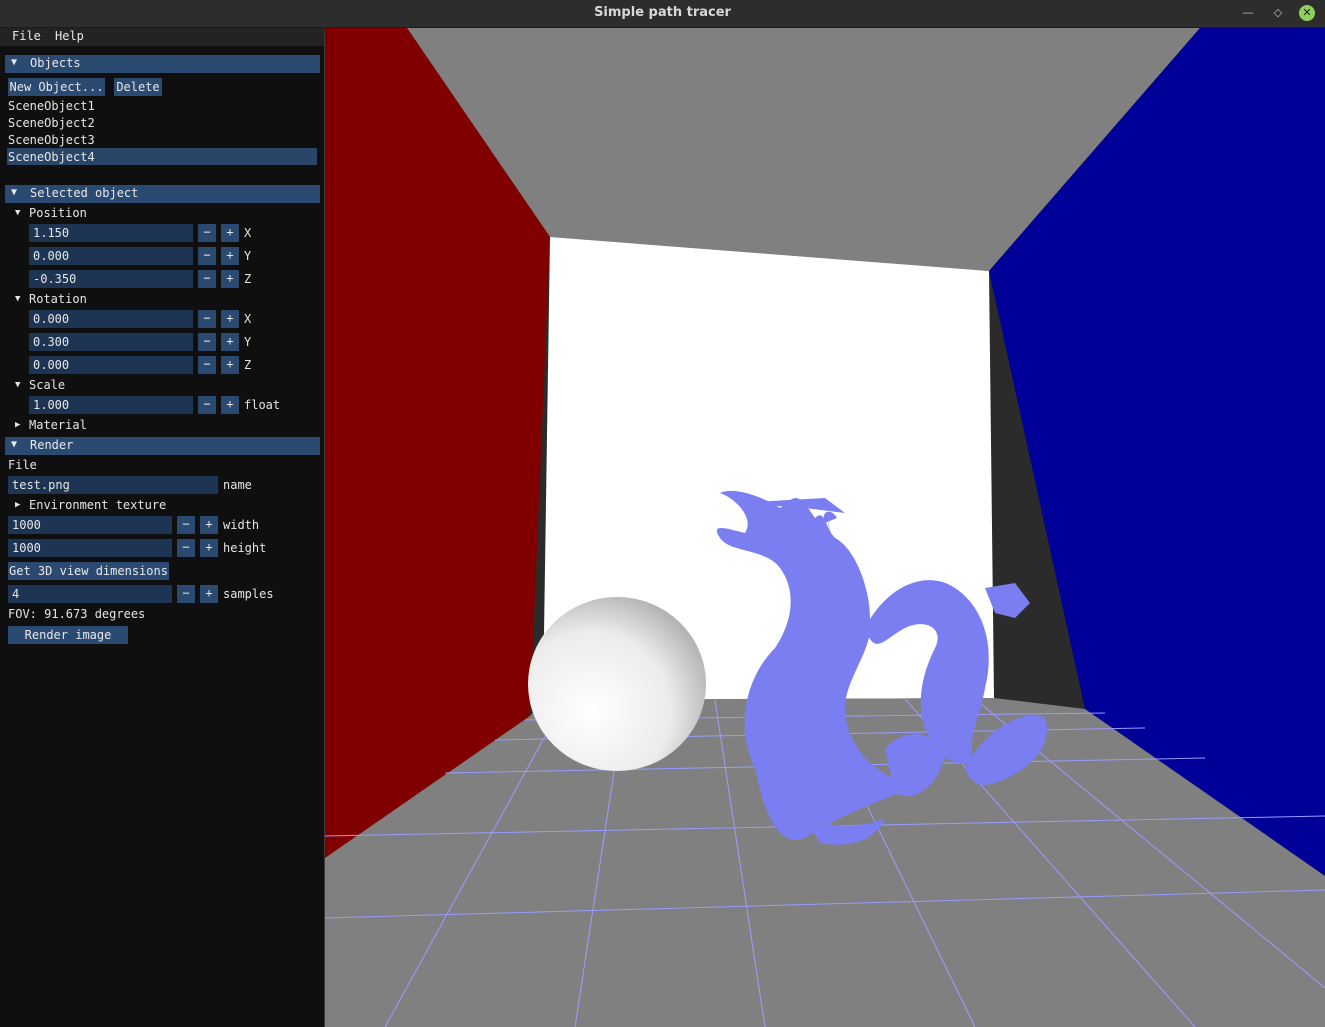 The width and height of the screenshot is (1325, 1027). I want to click on position-x-input: 1.150, so click(111, 233).